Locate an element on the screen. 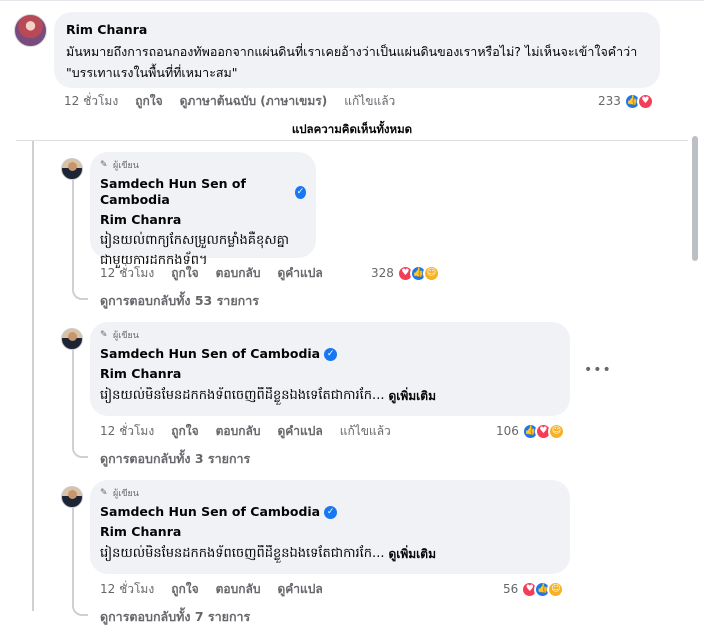  comment-time: 12 ชั่วโมง is located at coordinates (91, 101).